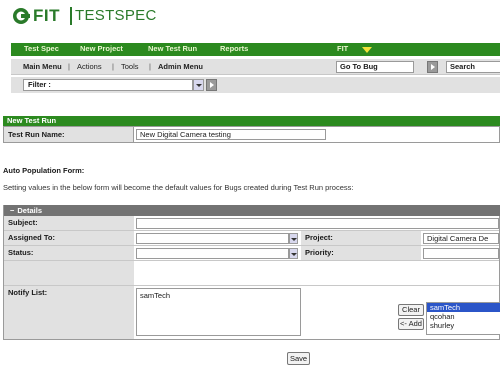 The height and width of the screenshot is (371, 500). Describe the element at coordinates (69, 134) in the screenshot. I see `test-run-name-label: Test Run Name:` at that location.